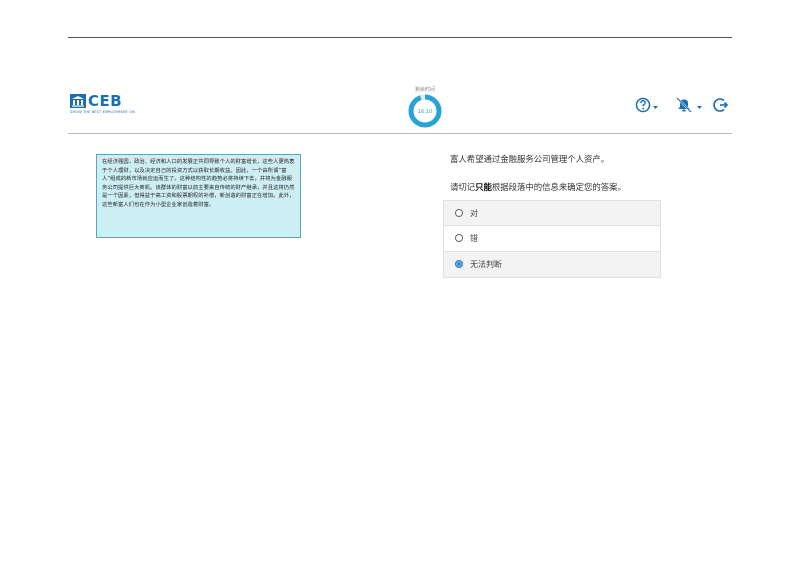 The width and height of the screenshot is (800, 566). I want to click on option-label: 无法判断, so click(486, 264).